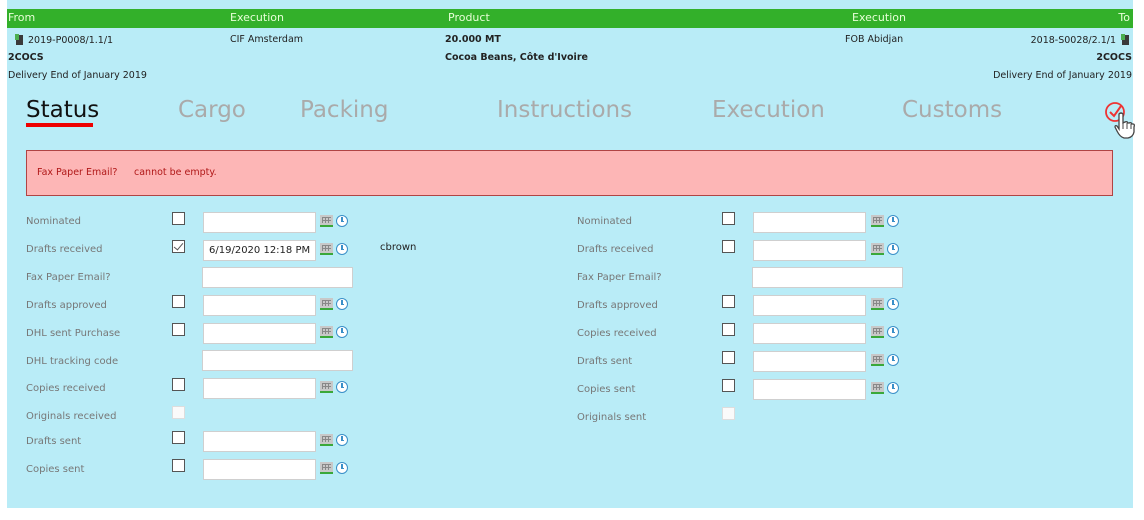 The image size is (1144, 520). I want to click on to-contract: 2018-S0028/2.1/1, so click(1073, 40).